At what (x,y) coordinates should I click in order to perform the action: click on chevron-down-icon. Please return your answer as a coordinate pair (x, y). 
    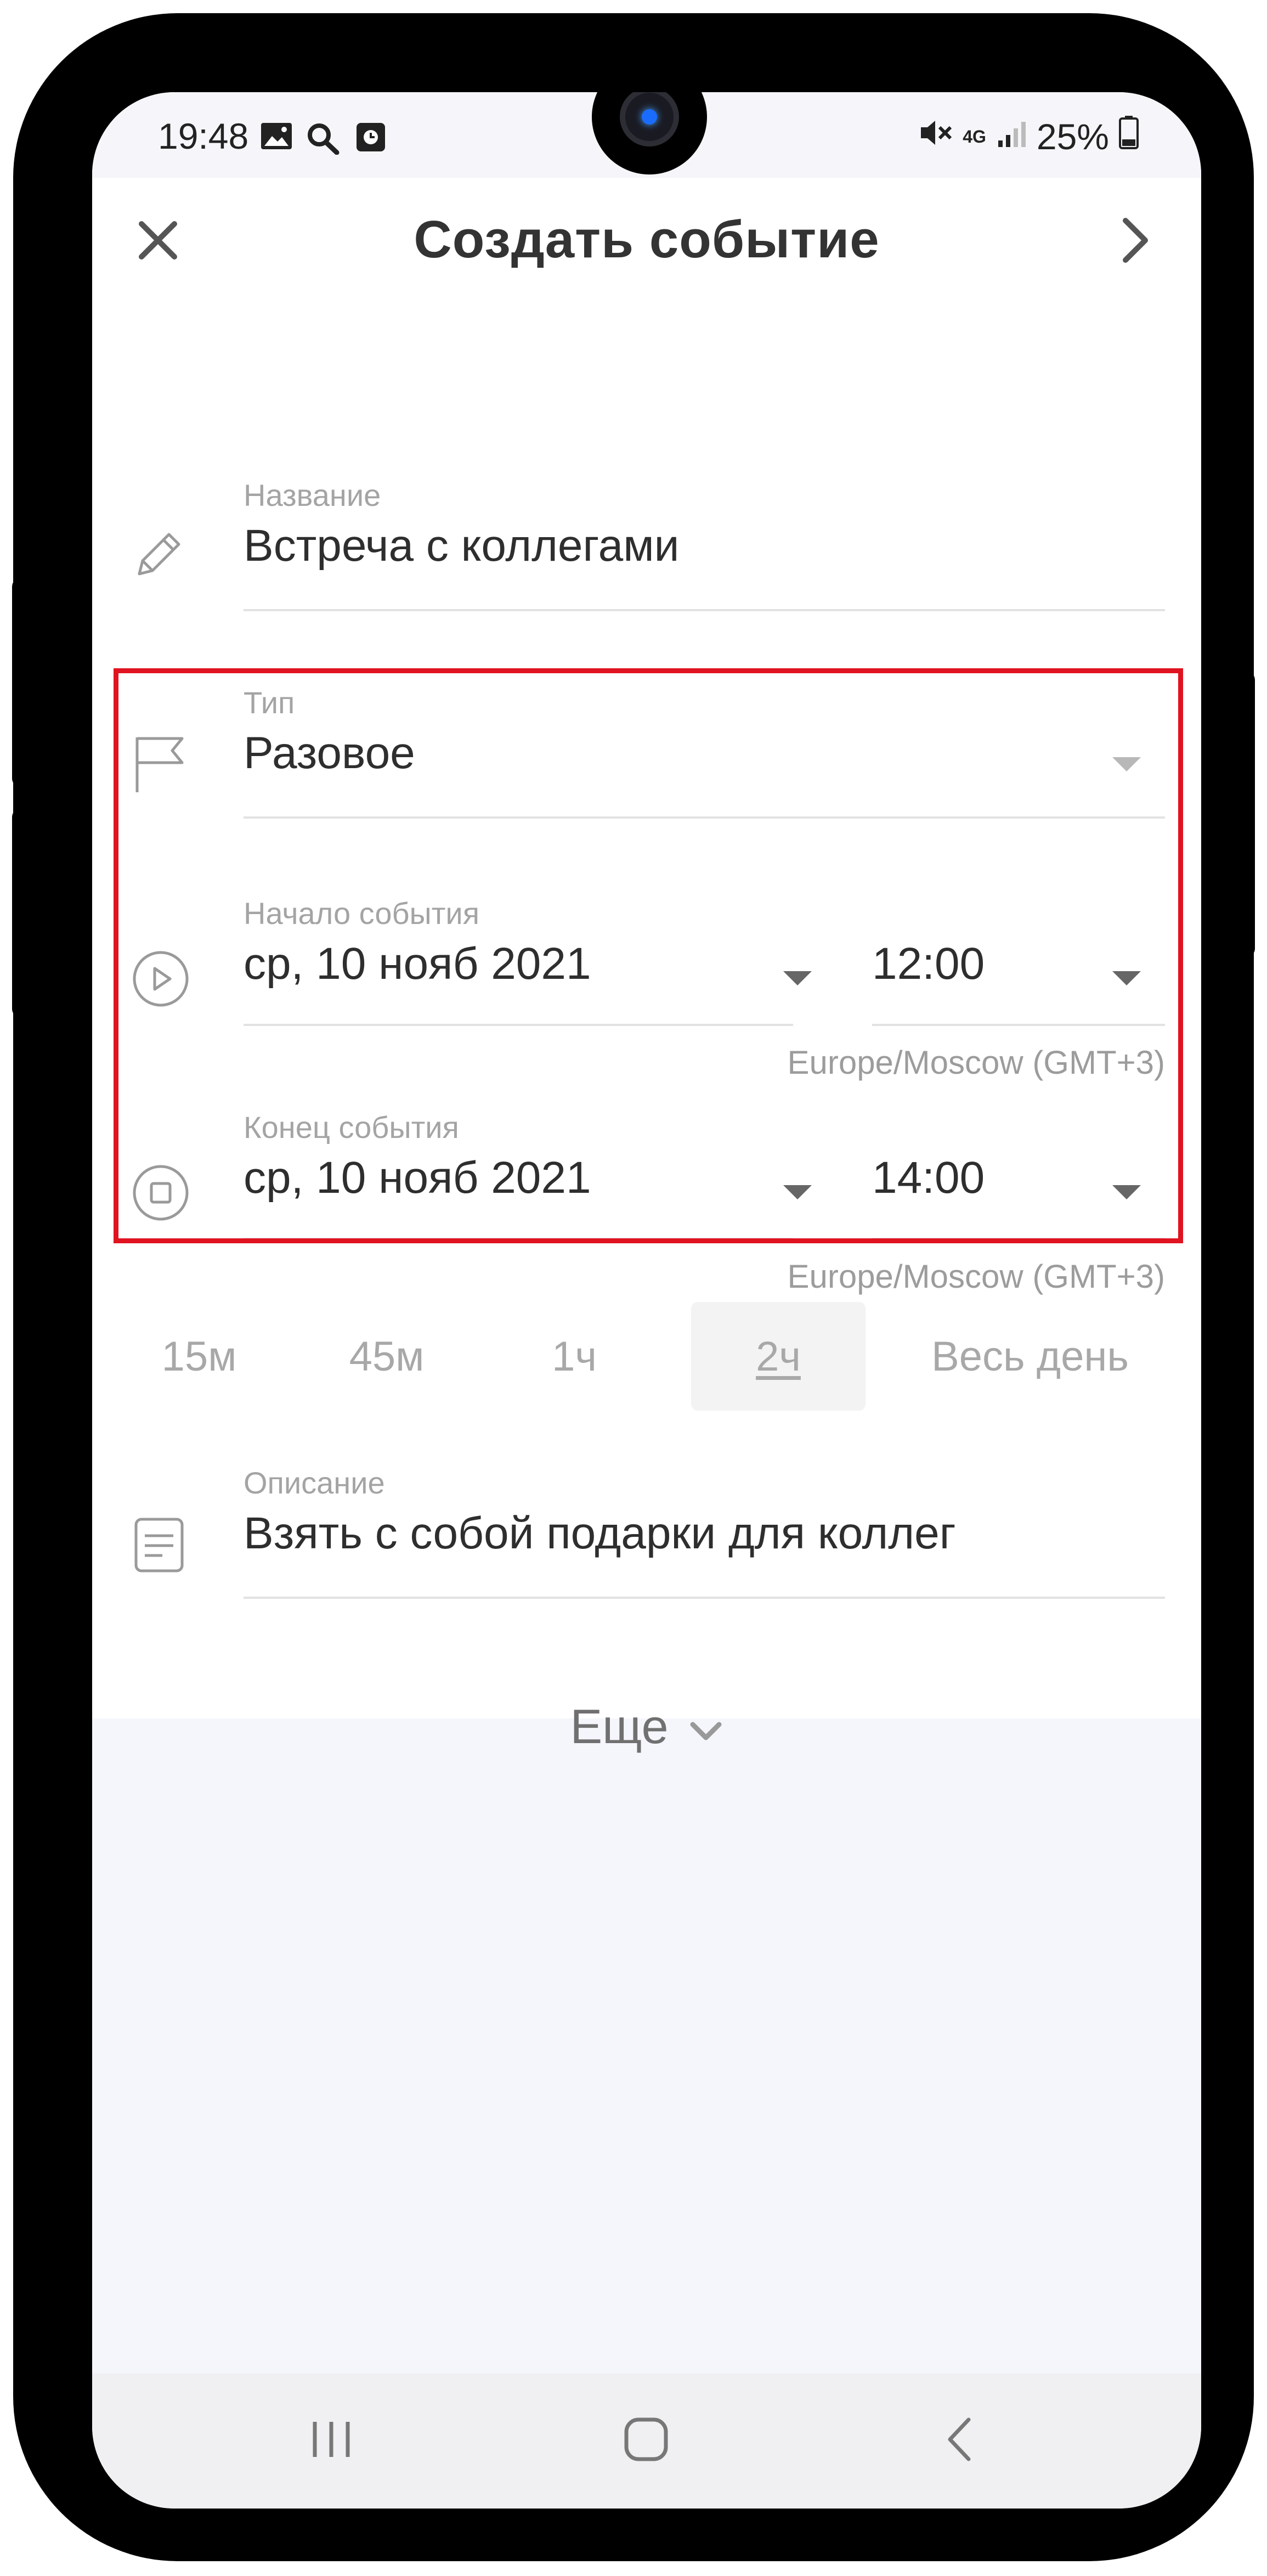
    Looking at the image, I should click on (705, 1727).